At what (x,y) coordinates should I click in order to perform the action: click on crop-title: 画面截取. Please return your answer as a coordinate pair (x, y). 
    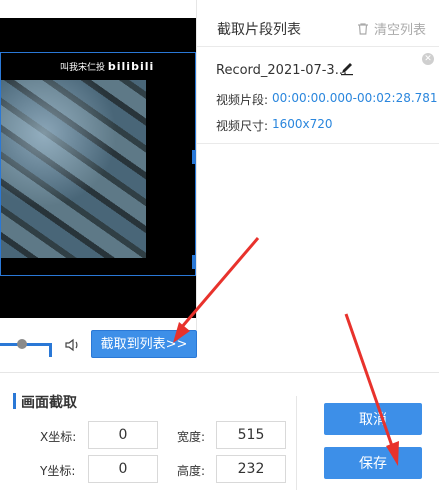
    Looking at the image, I should click on (49, 403).